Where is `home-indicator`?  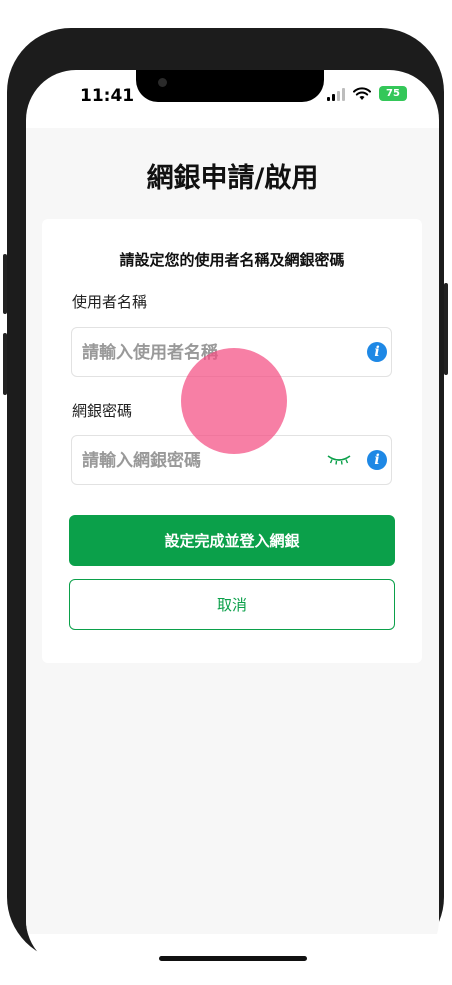
home-indicator is located at coordinates (233, 958).